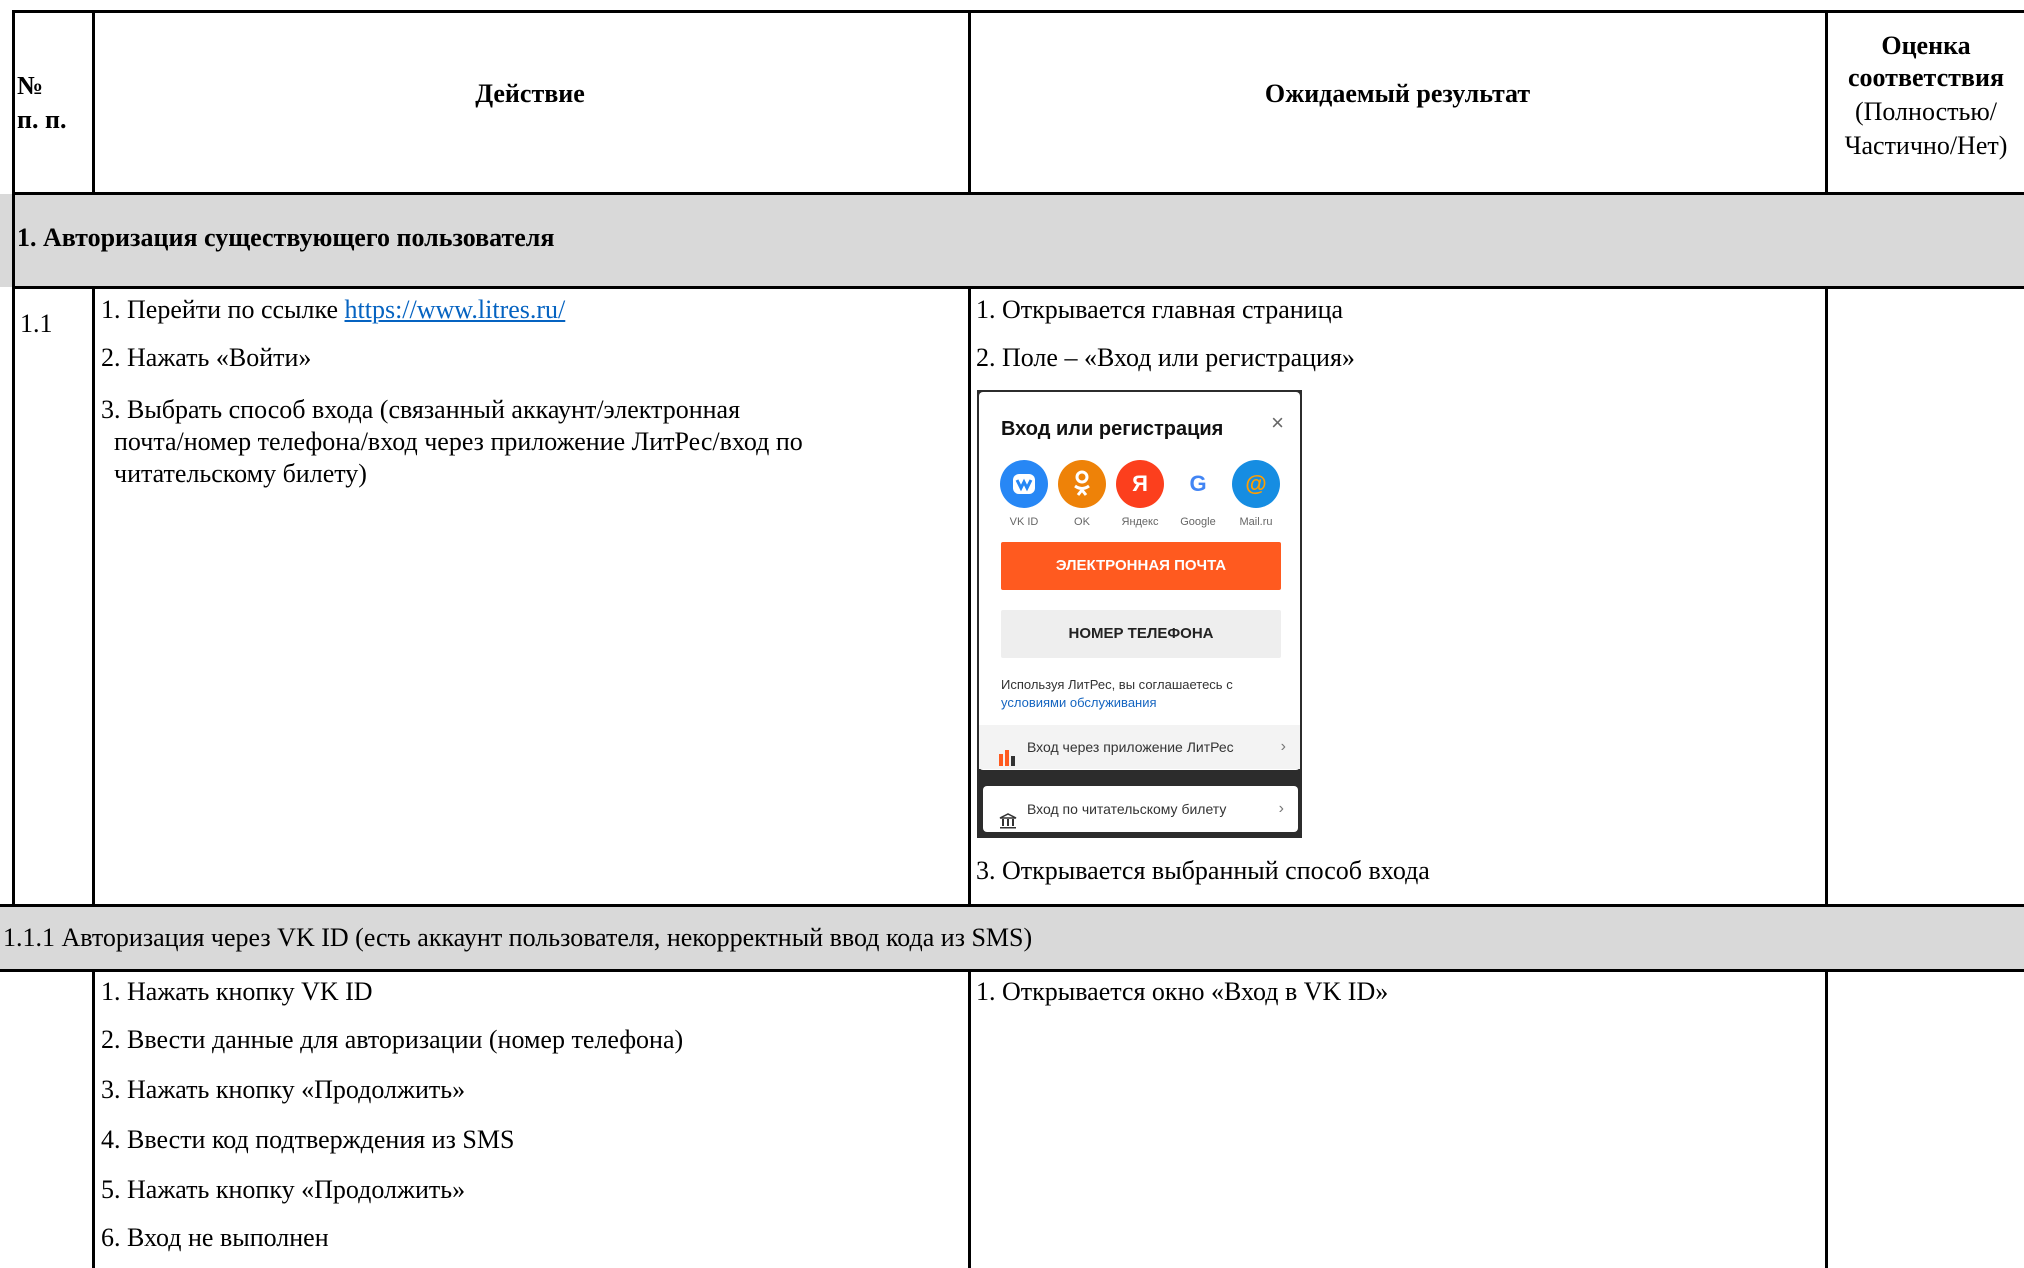 The image size is (2024, 1268). I want to click on row-1-1-action-2: 2. Нажать «Войти», so click(206, 357).